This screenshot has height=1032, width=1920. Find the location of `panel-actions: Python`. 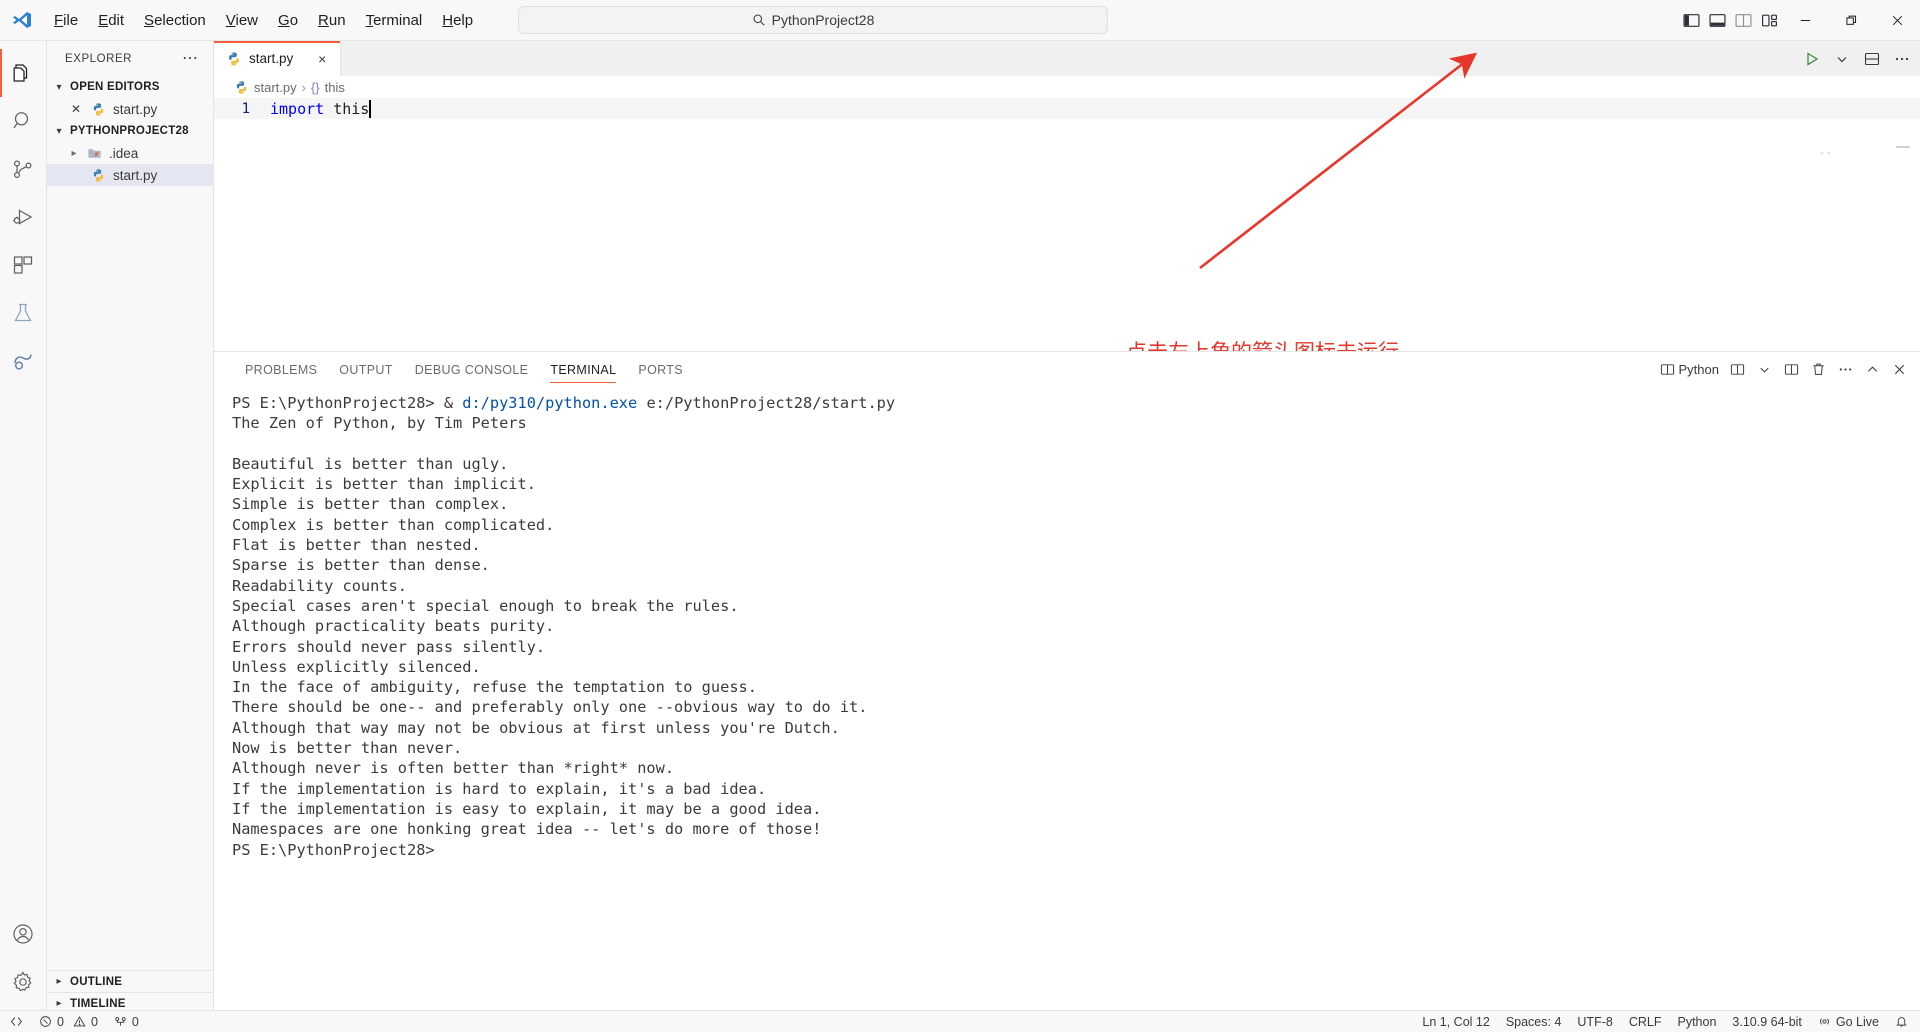

panel-actions: Python is located at coordinates (1784, 369).